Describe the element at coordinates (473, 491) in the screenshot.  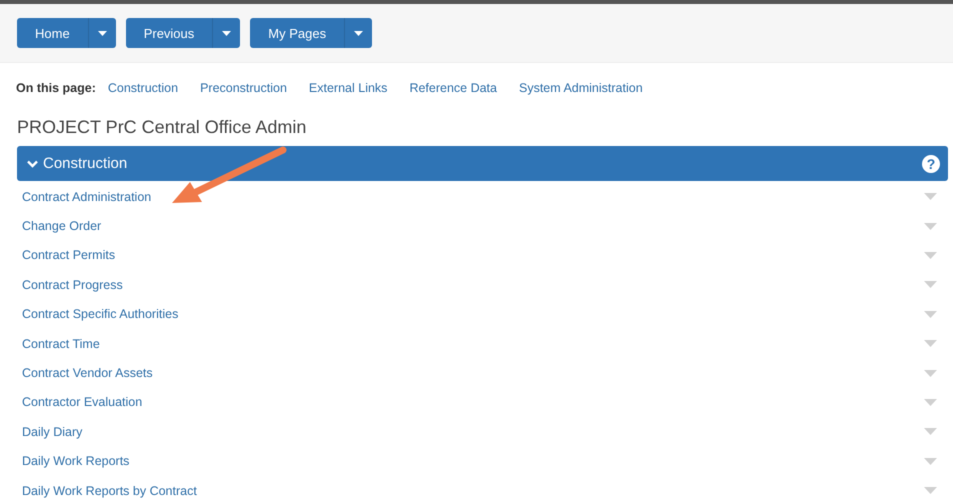
I see `section-item-link: Daily Work Reports by Contract` at that location.